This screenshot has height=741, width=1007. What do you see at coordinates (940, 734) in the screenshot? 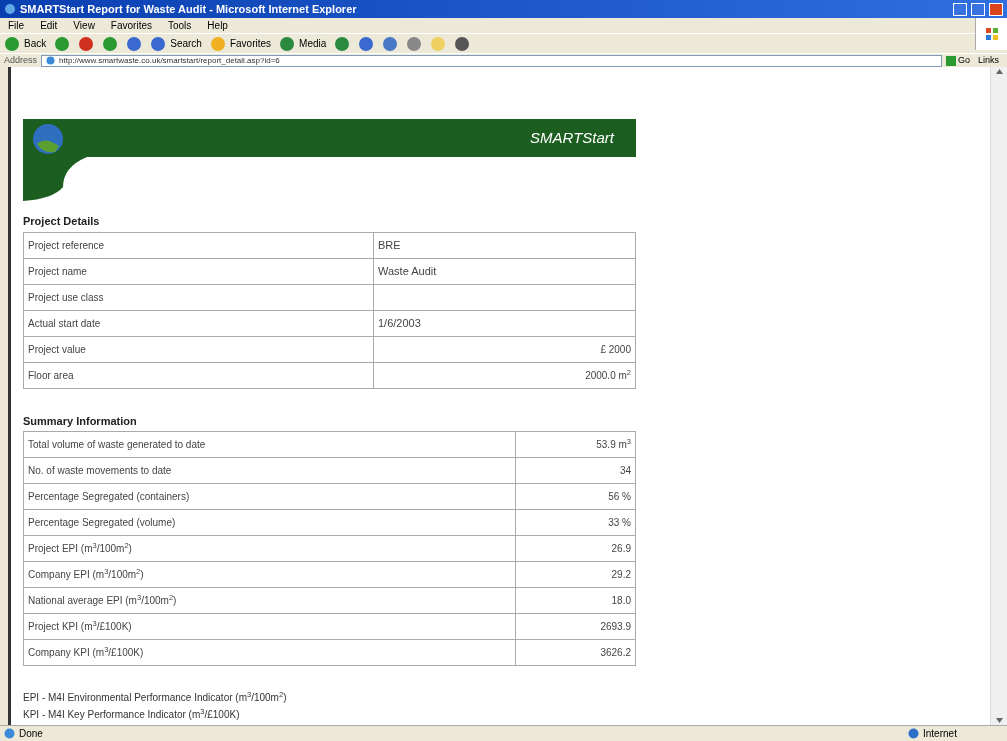
I see `zone-text: Internet` at bounding box center [940, 734].